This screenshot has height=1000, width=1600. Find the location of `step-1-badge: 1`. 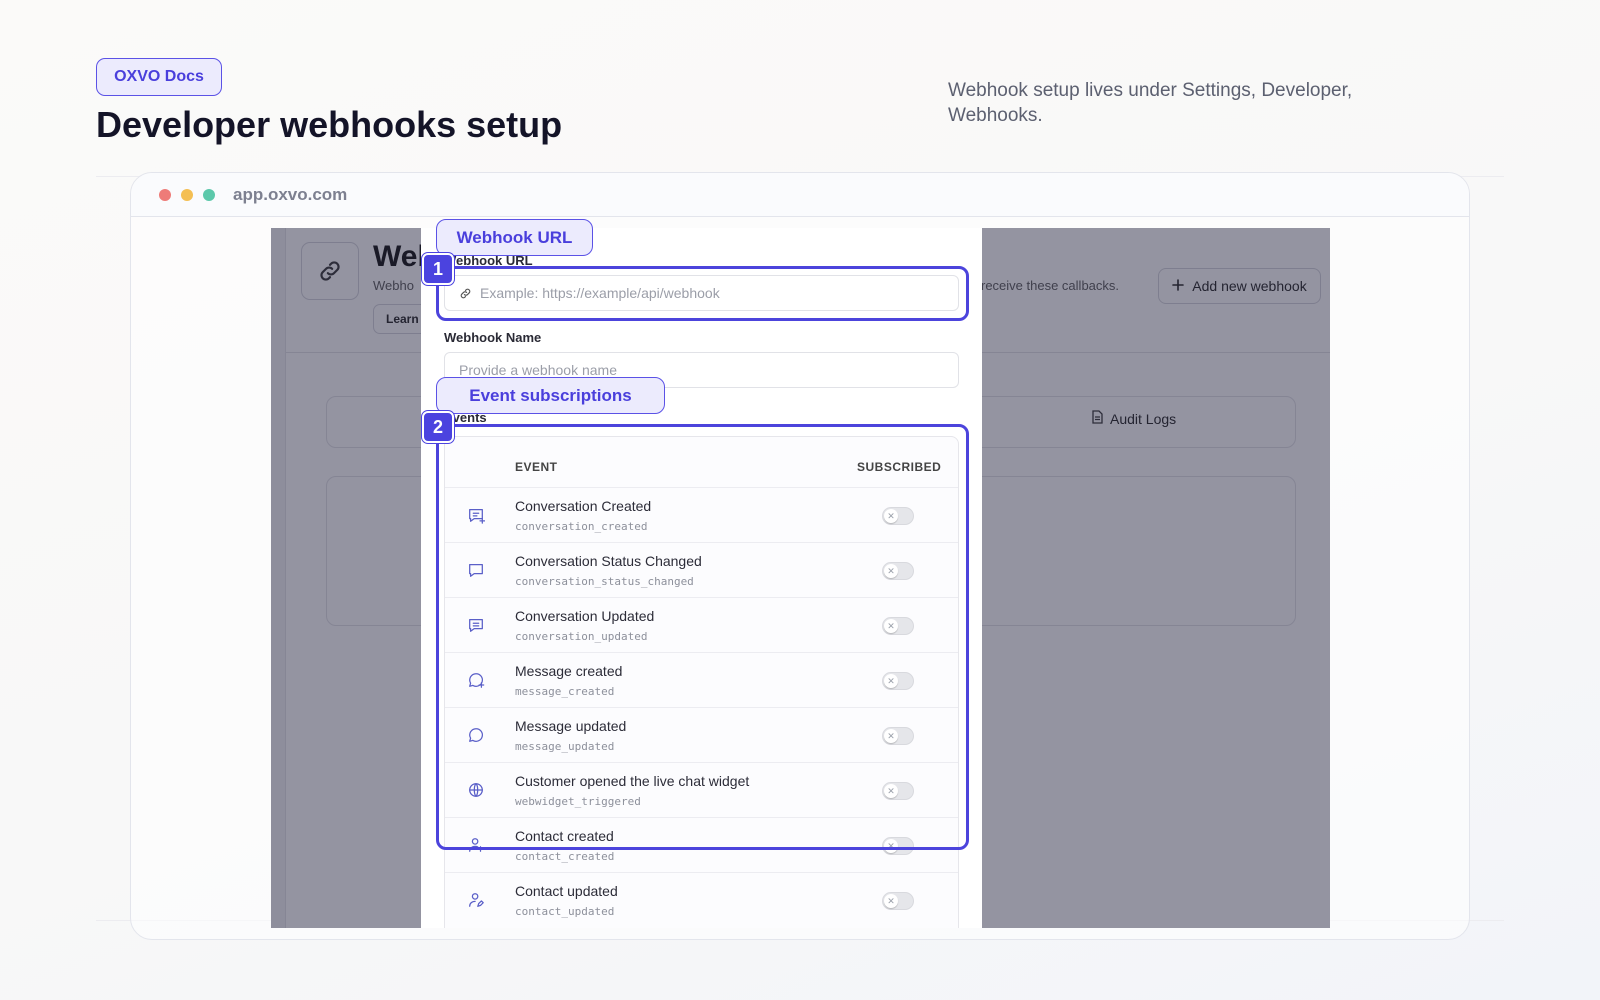

step-1-badge: 1 is located at coordinates (438, 269).